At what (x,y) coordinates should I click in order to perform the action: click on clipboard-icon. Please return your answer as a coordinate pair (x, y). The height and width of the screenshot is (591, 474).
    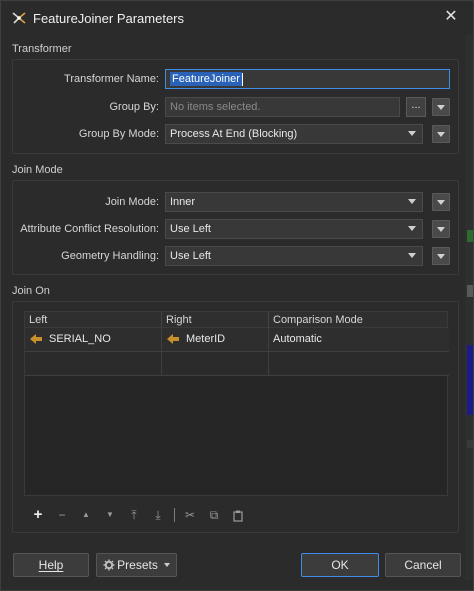
    Looking at the image, I should click on (238, 516).